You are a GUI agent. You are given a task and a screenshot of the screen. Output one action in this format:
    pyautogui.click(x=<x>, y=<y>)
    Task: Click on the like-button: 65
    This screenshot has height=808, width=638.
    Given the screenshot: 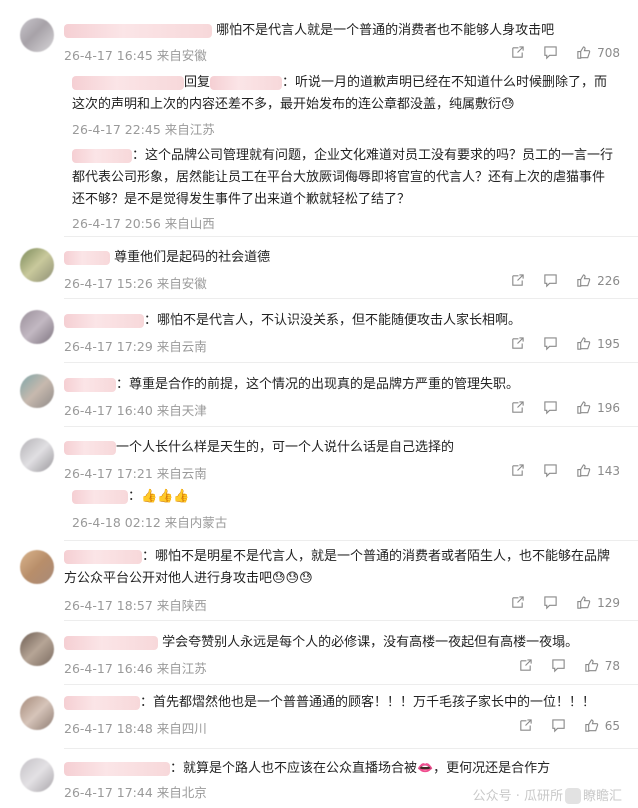 What is the action you would take?
    pyautogui.click(x=602, y=725)
    